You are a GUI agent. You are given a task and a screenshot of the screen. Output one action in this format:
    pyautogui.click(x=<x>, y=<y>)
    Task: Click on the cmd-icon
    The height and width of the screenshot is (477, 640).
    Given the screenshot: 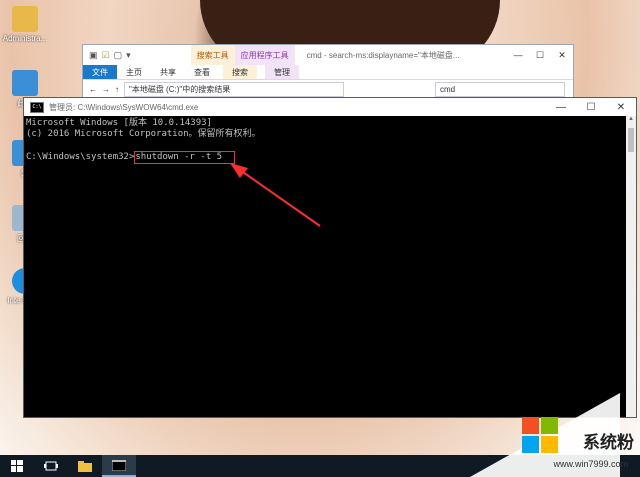 What is the action you would take?
    pyautogui.click(x=119, y=465)
    